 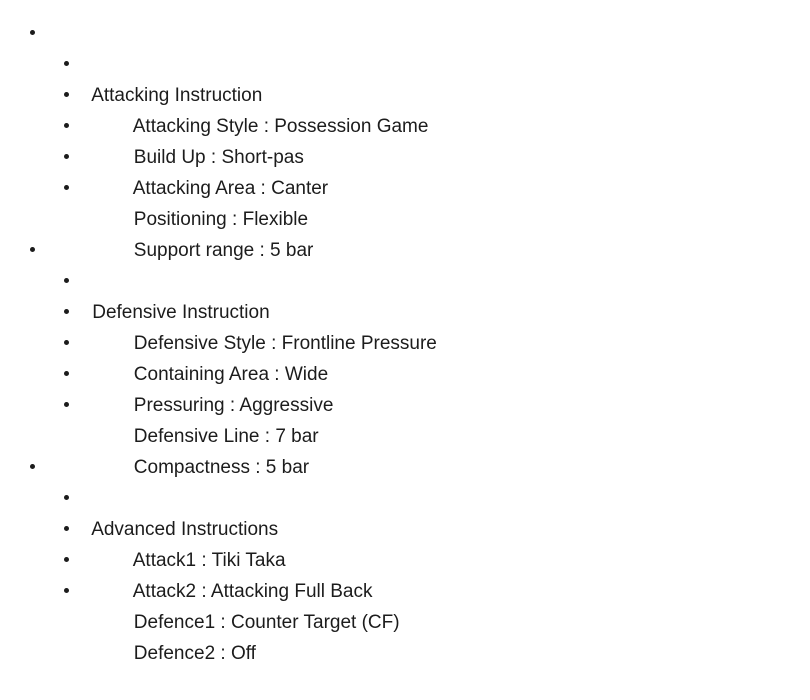 I want to click on instruction-item-label: Defence1 : Counter Target (CF), so click(x=266, y=622).